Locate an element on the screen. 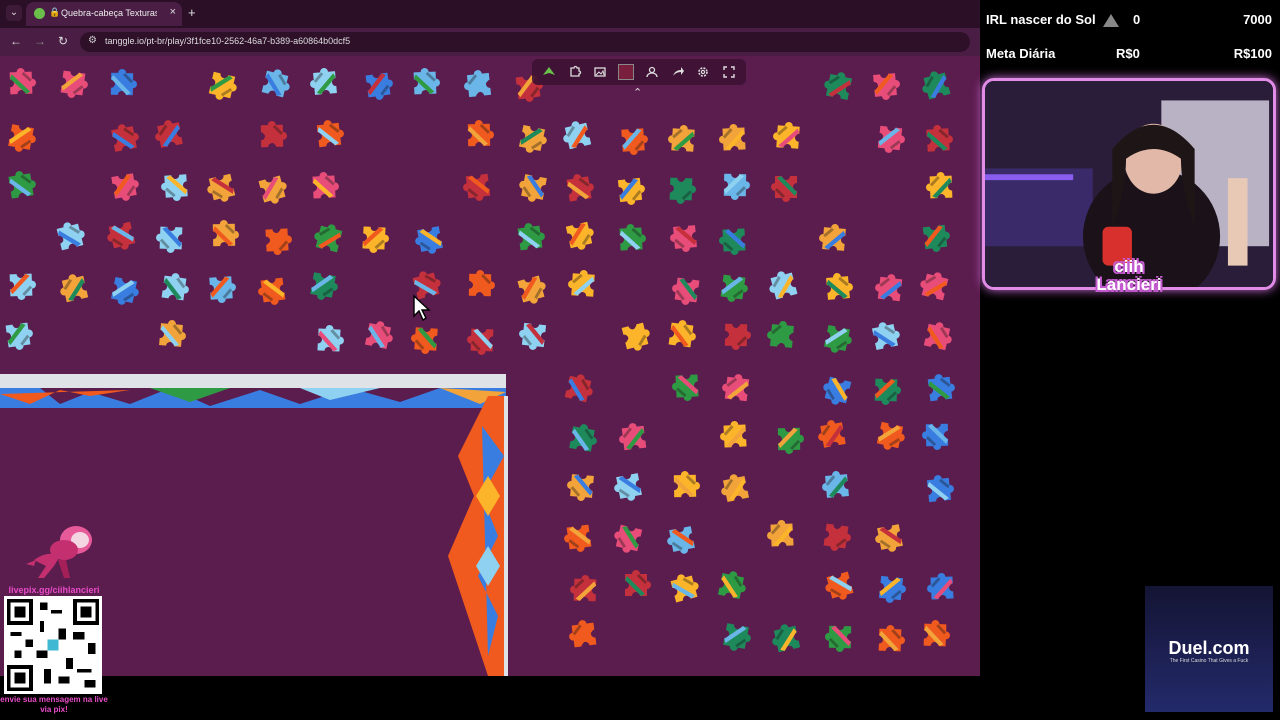  fullscreen-icon is located at coordinates (729, 72).